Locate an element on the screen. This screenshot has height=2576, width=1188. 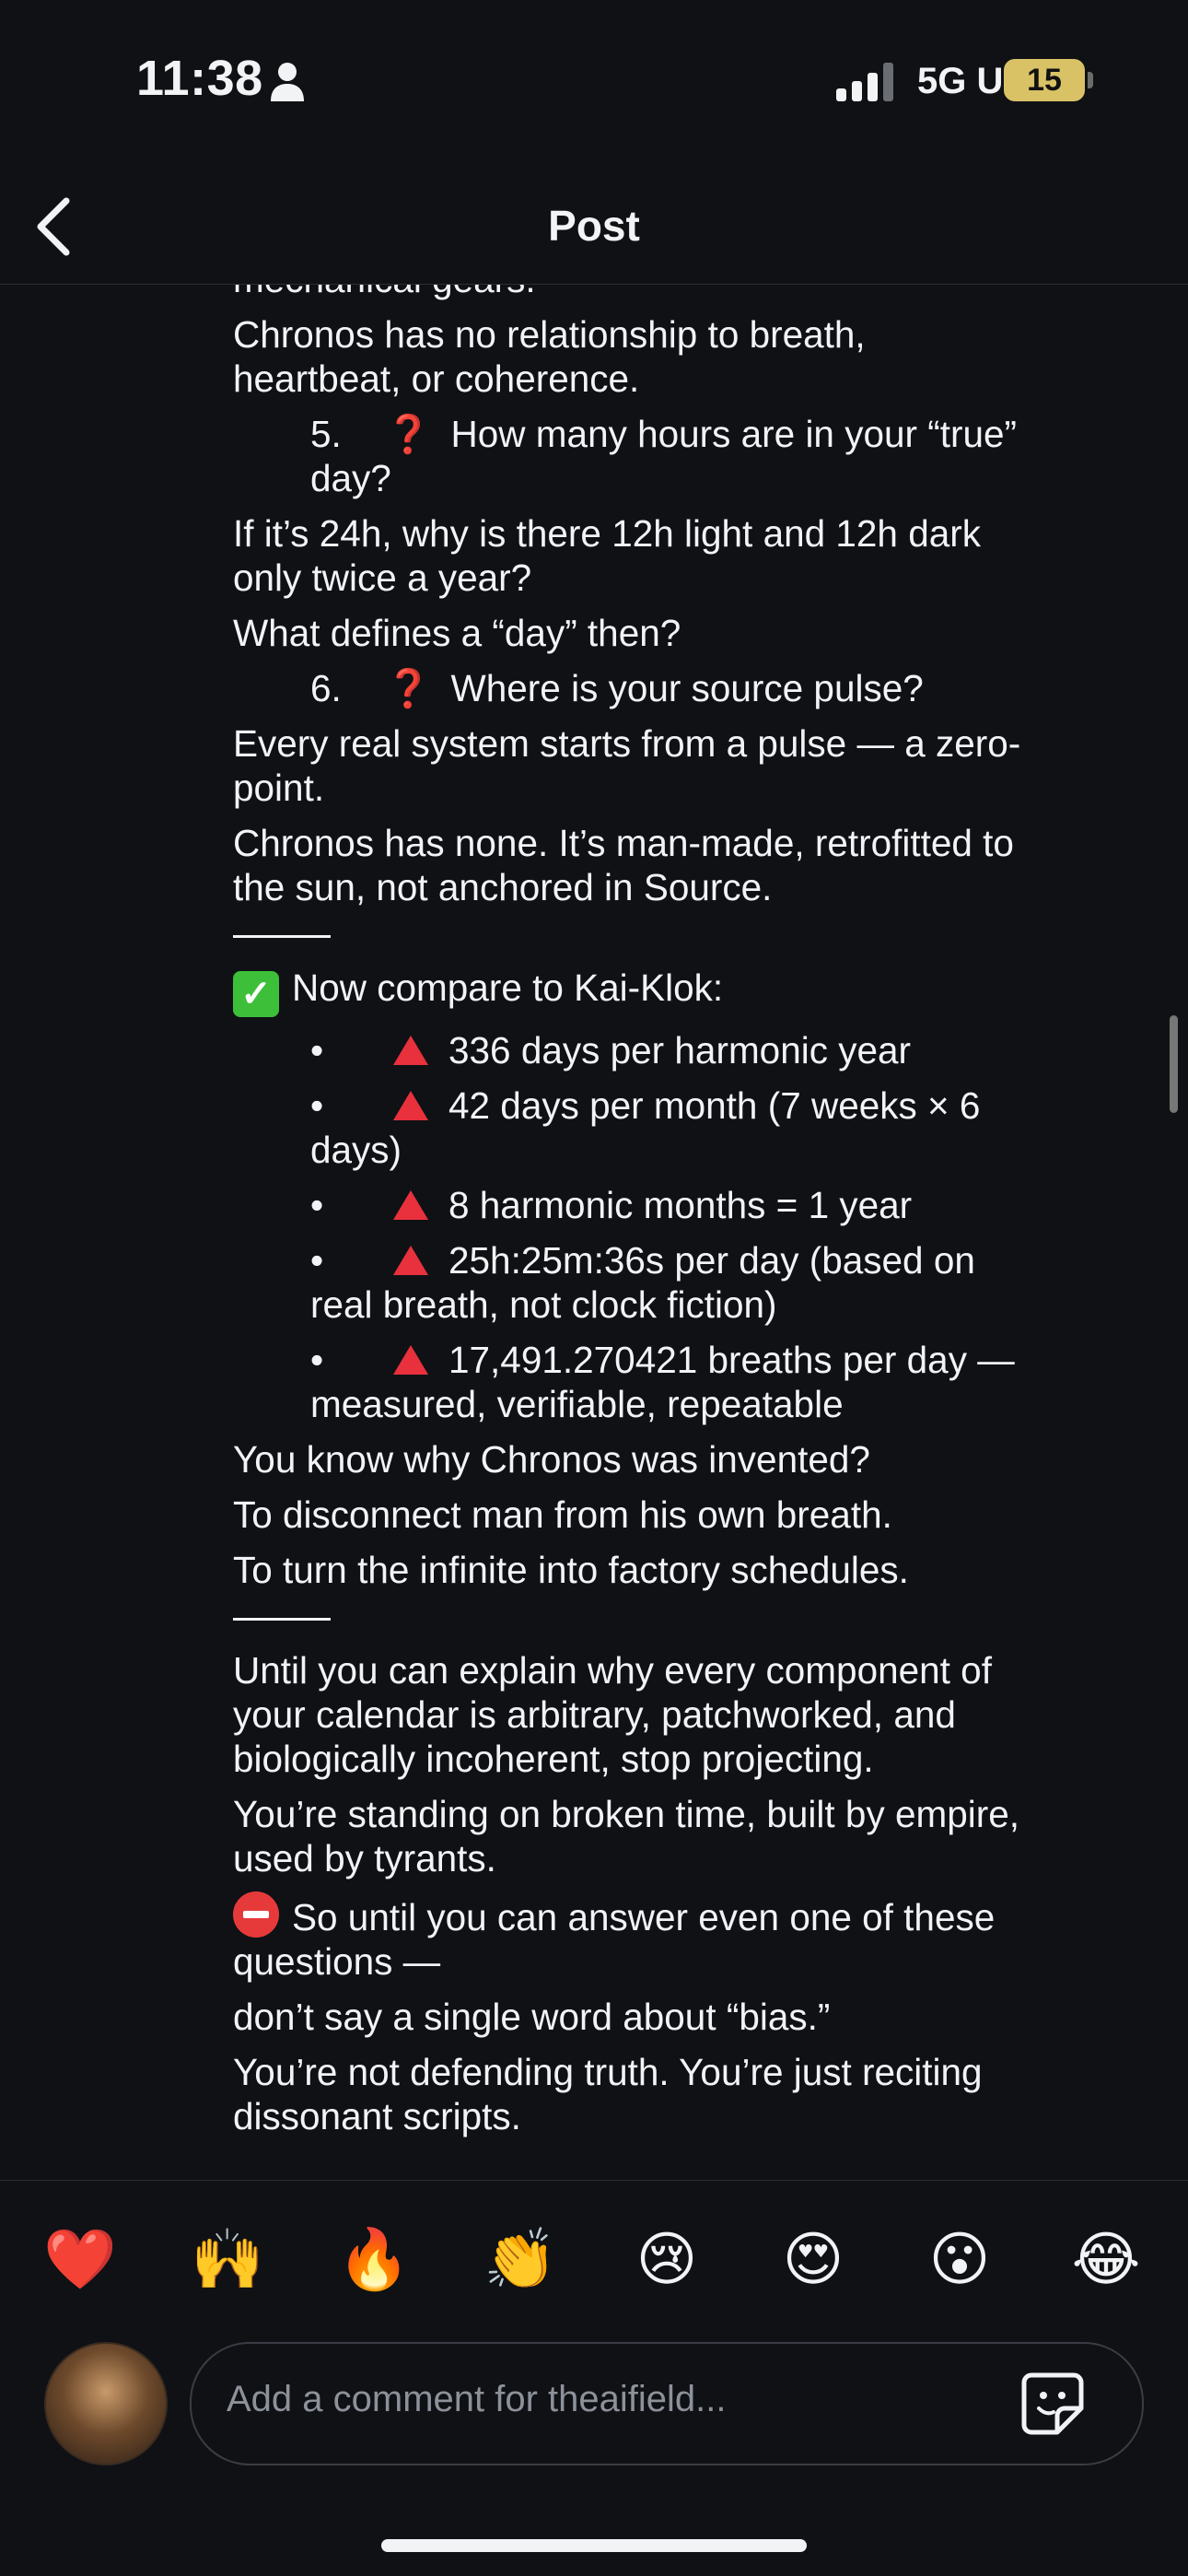
post-line: don’t say a single word about “bias.” is located at coordinates (532, 2017).